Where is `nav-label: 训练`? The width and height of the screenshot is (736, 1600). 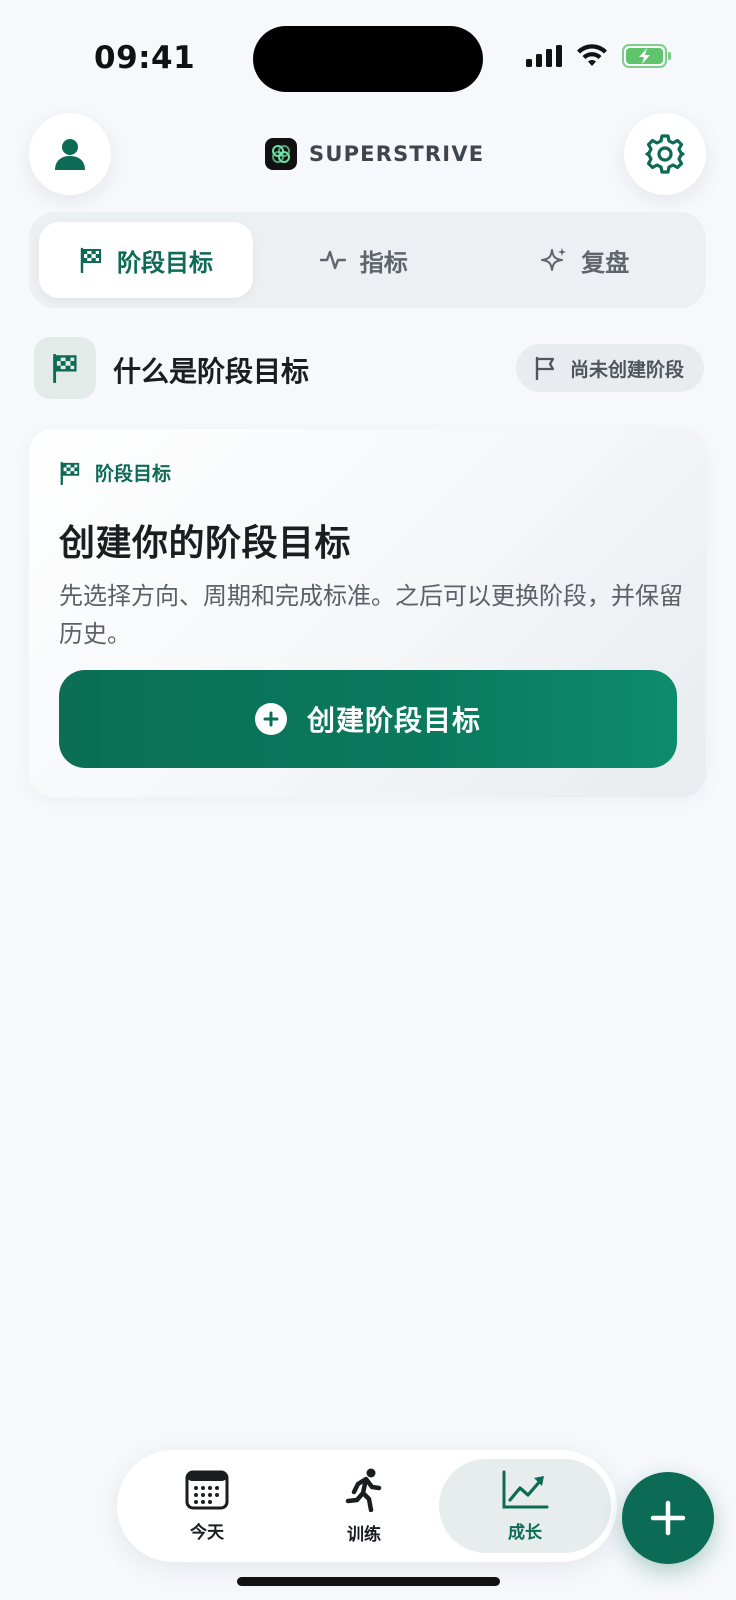 nav-label: 训练 is located at coordinates (364, 1534).